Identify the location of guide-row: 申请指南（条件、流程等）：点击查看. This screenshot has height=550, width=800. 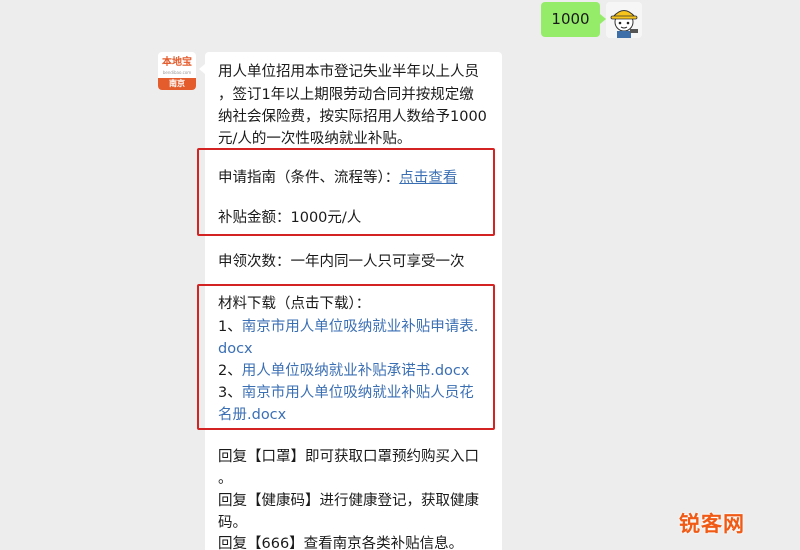
(337, 178).